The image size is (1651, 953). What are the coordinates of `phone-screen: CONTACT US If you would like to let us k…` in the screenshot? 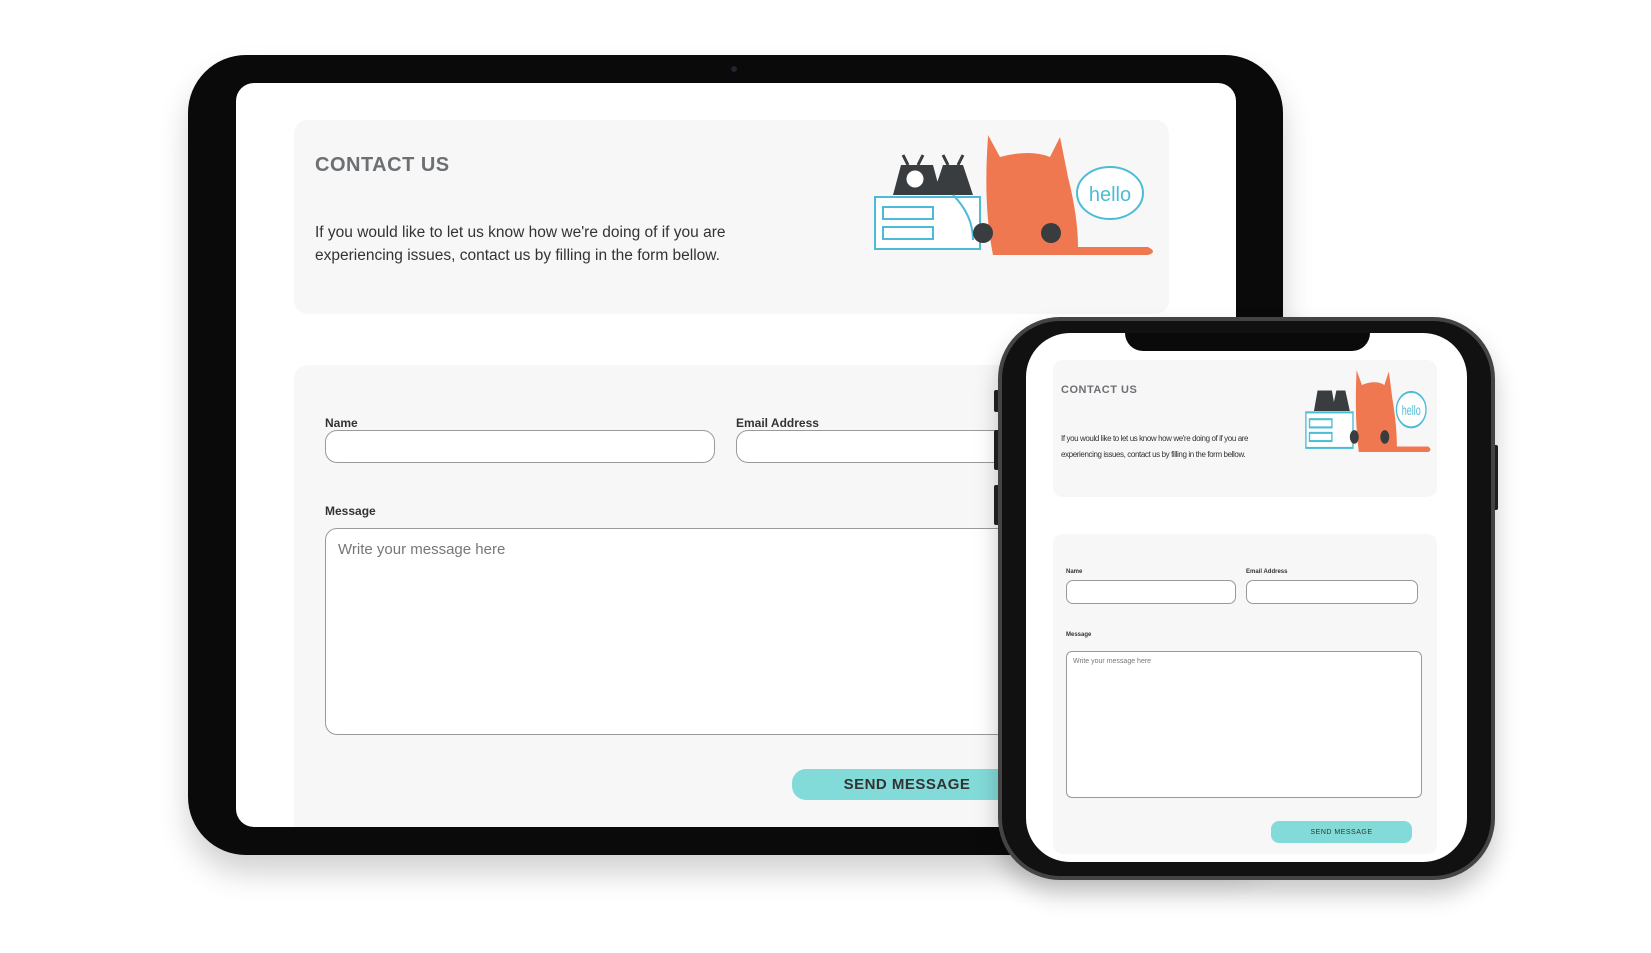 It's located at (1246, 597).